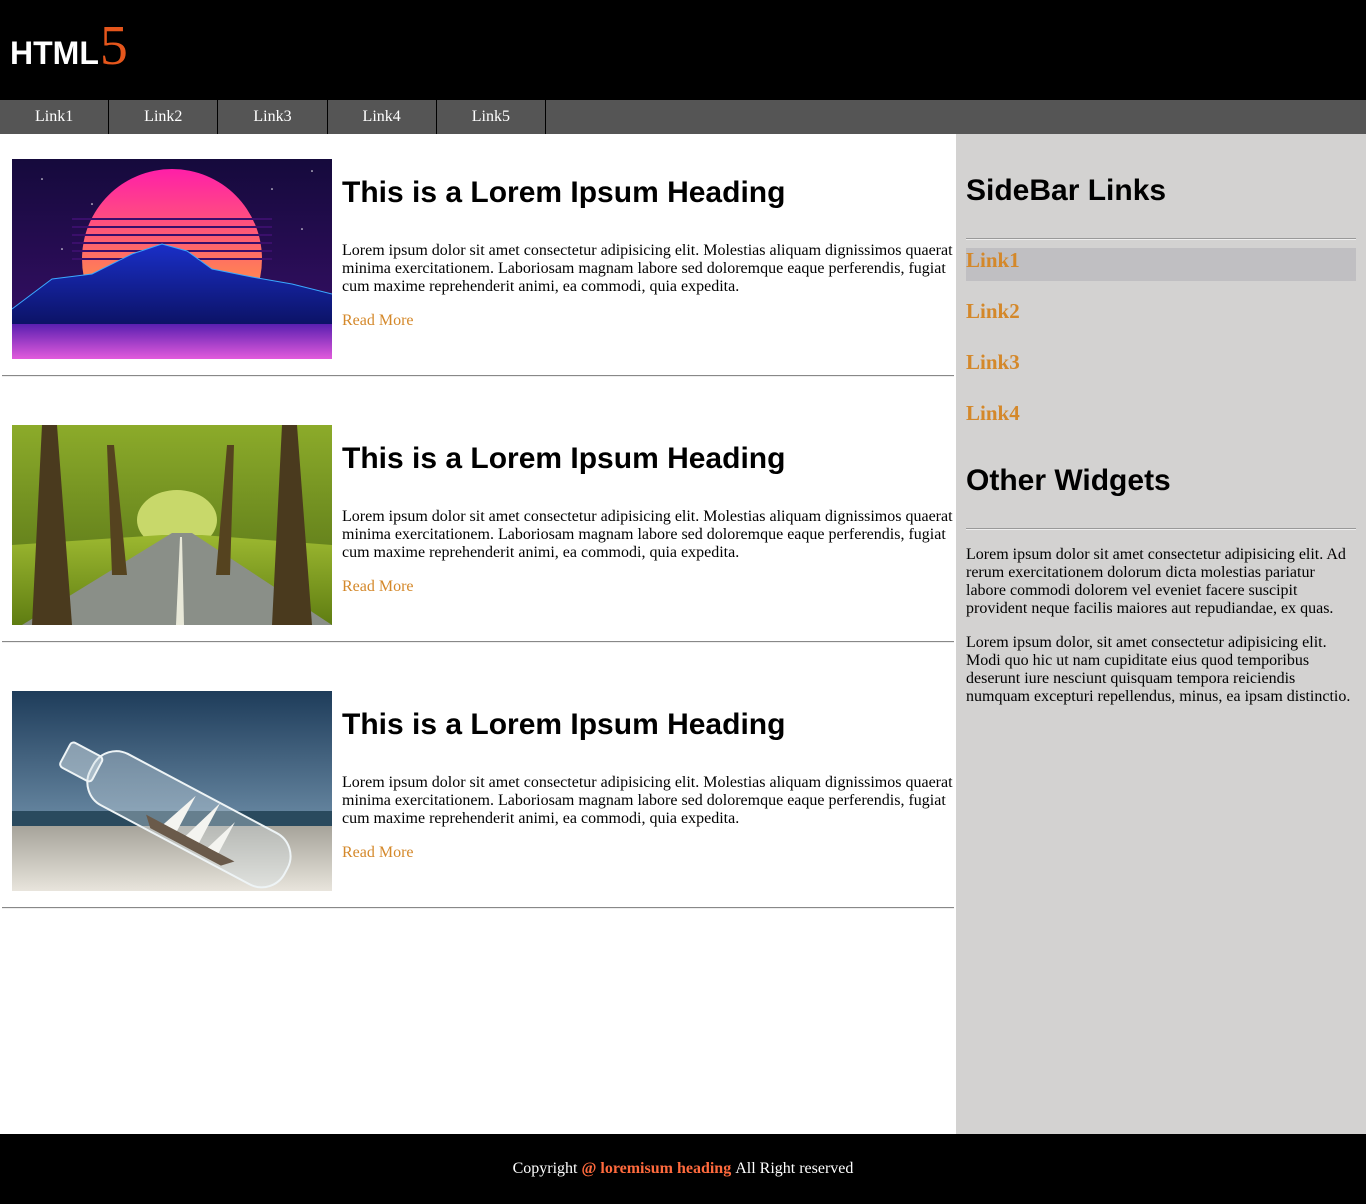 The image size is (1366, 1204). Describe the element at coordinates (545, 1168) in the screenshot. I see `footer-copyright-prefix: Copyright` at that location.